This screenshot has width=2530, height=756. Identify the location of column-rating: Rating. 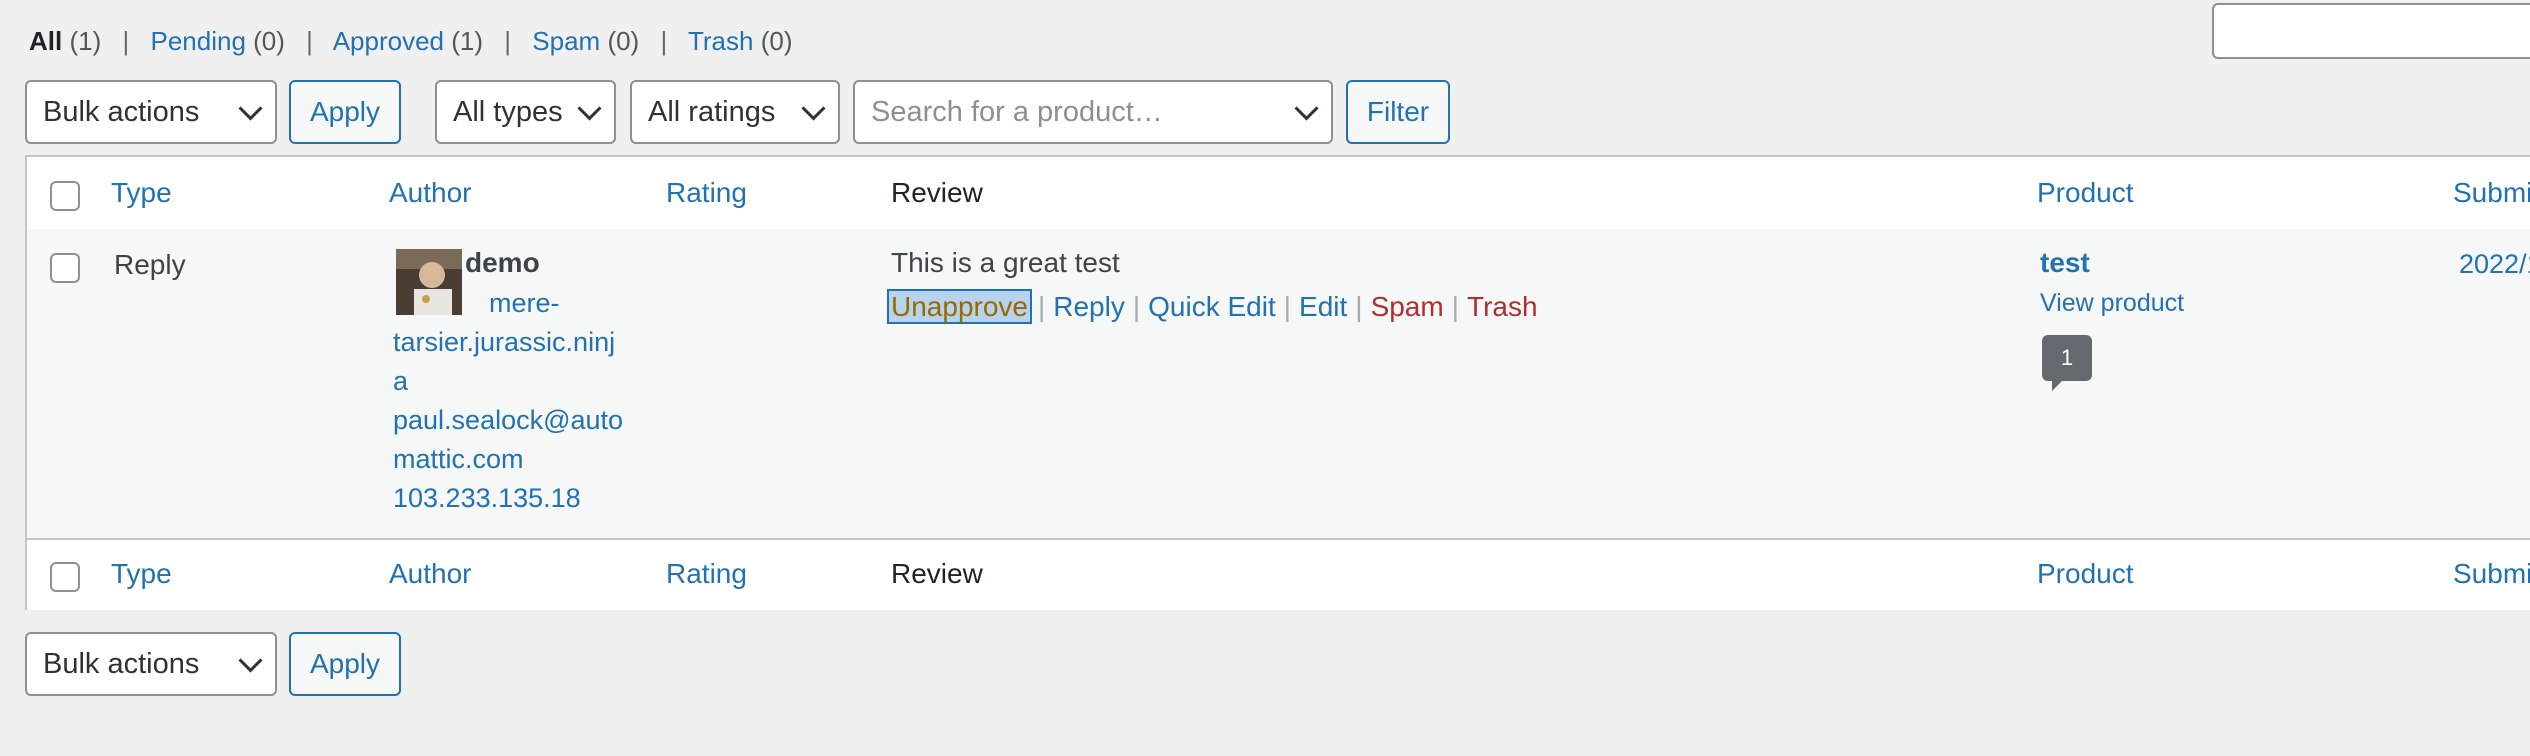
(706, 193).